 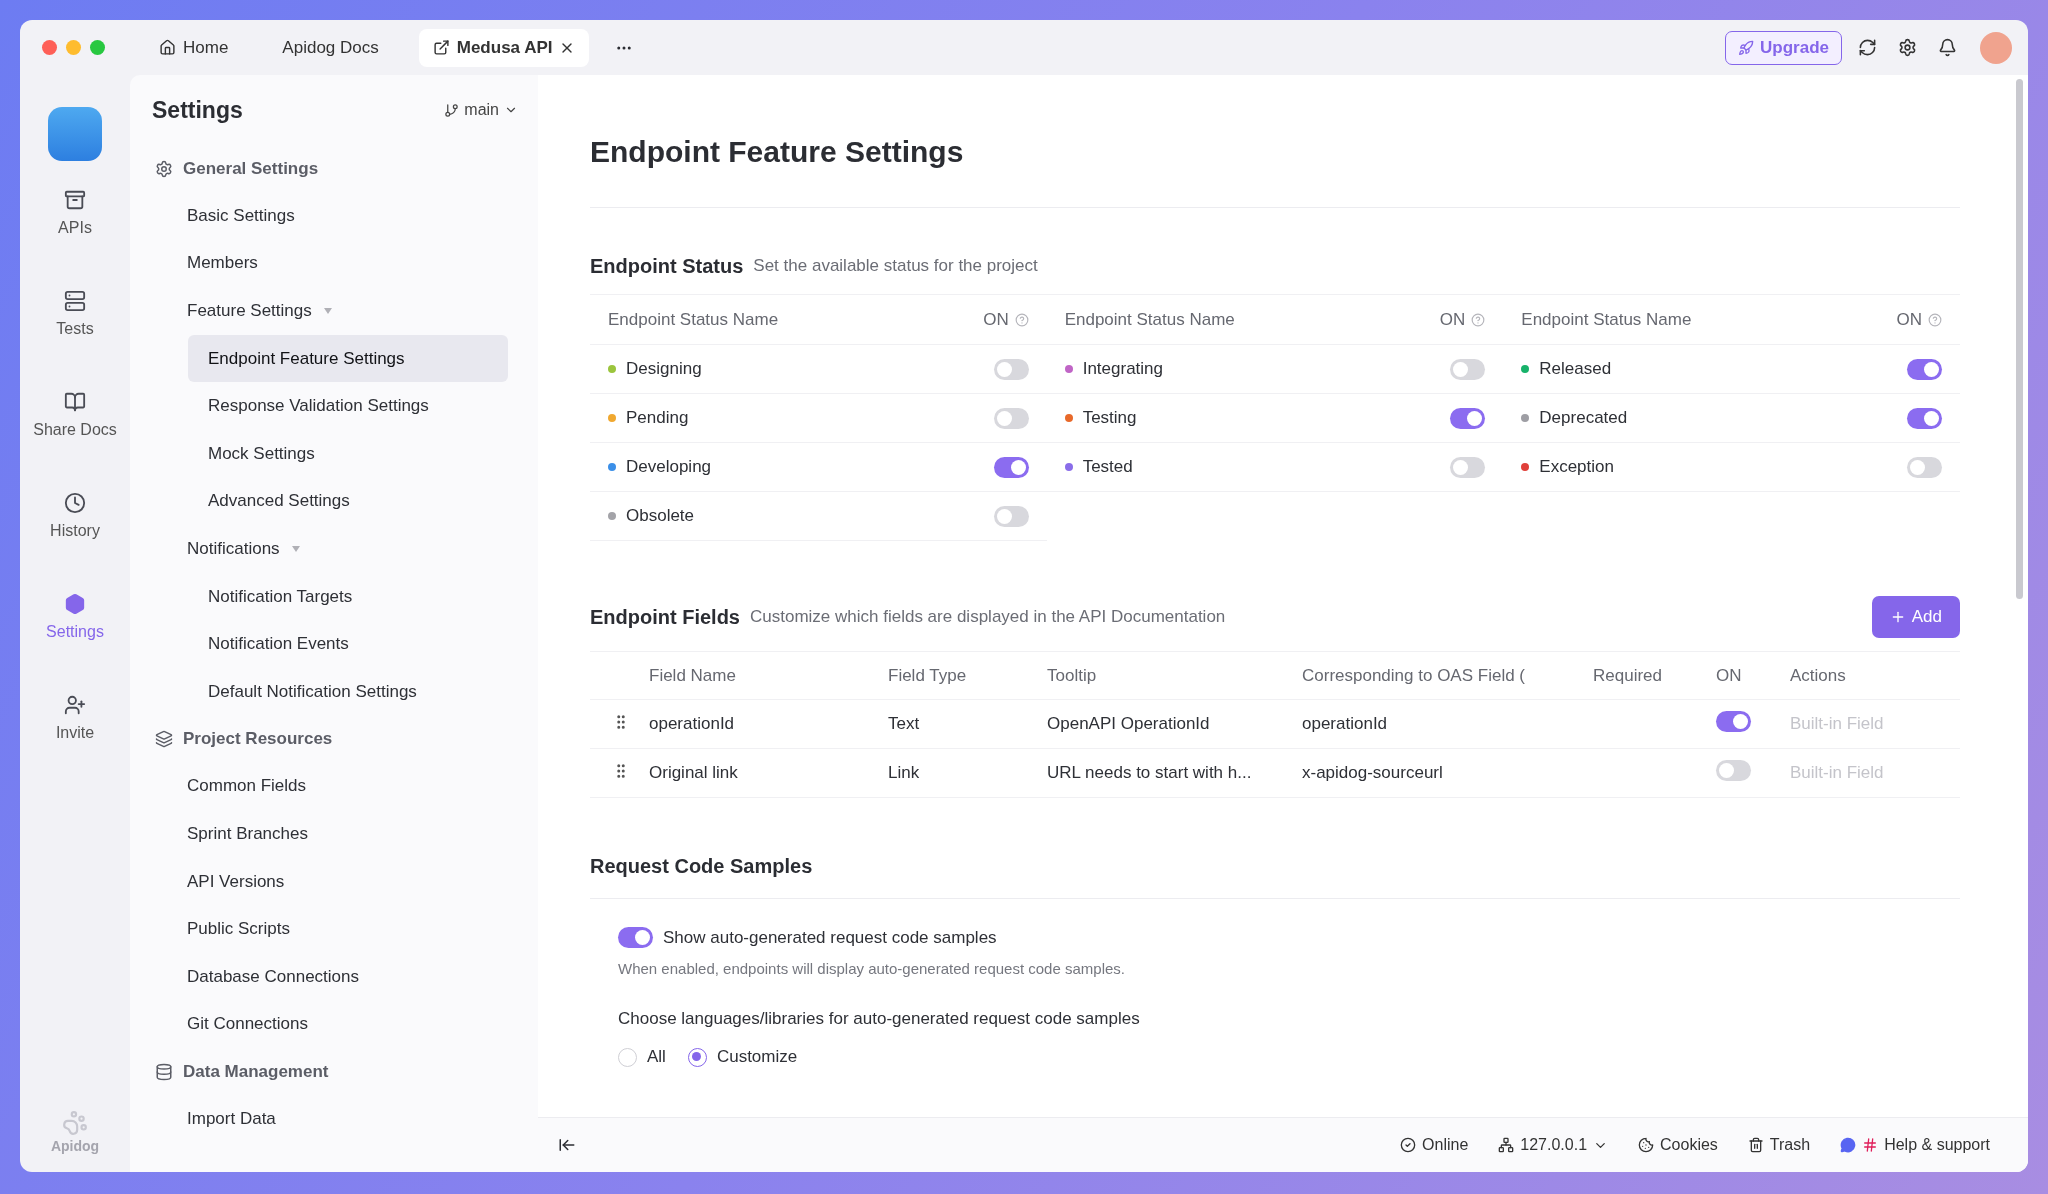 What do you see at coordinates (1576, 369) in the screenshot?
I see `status-name: Released` at bounding box center [1576, 369].